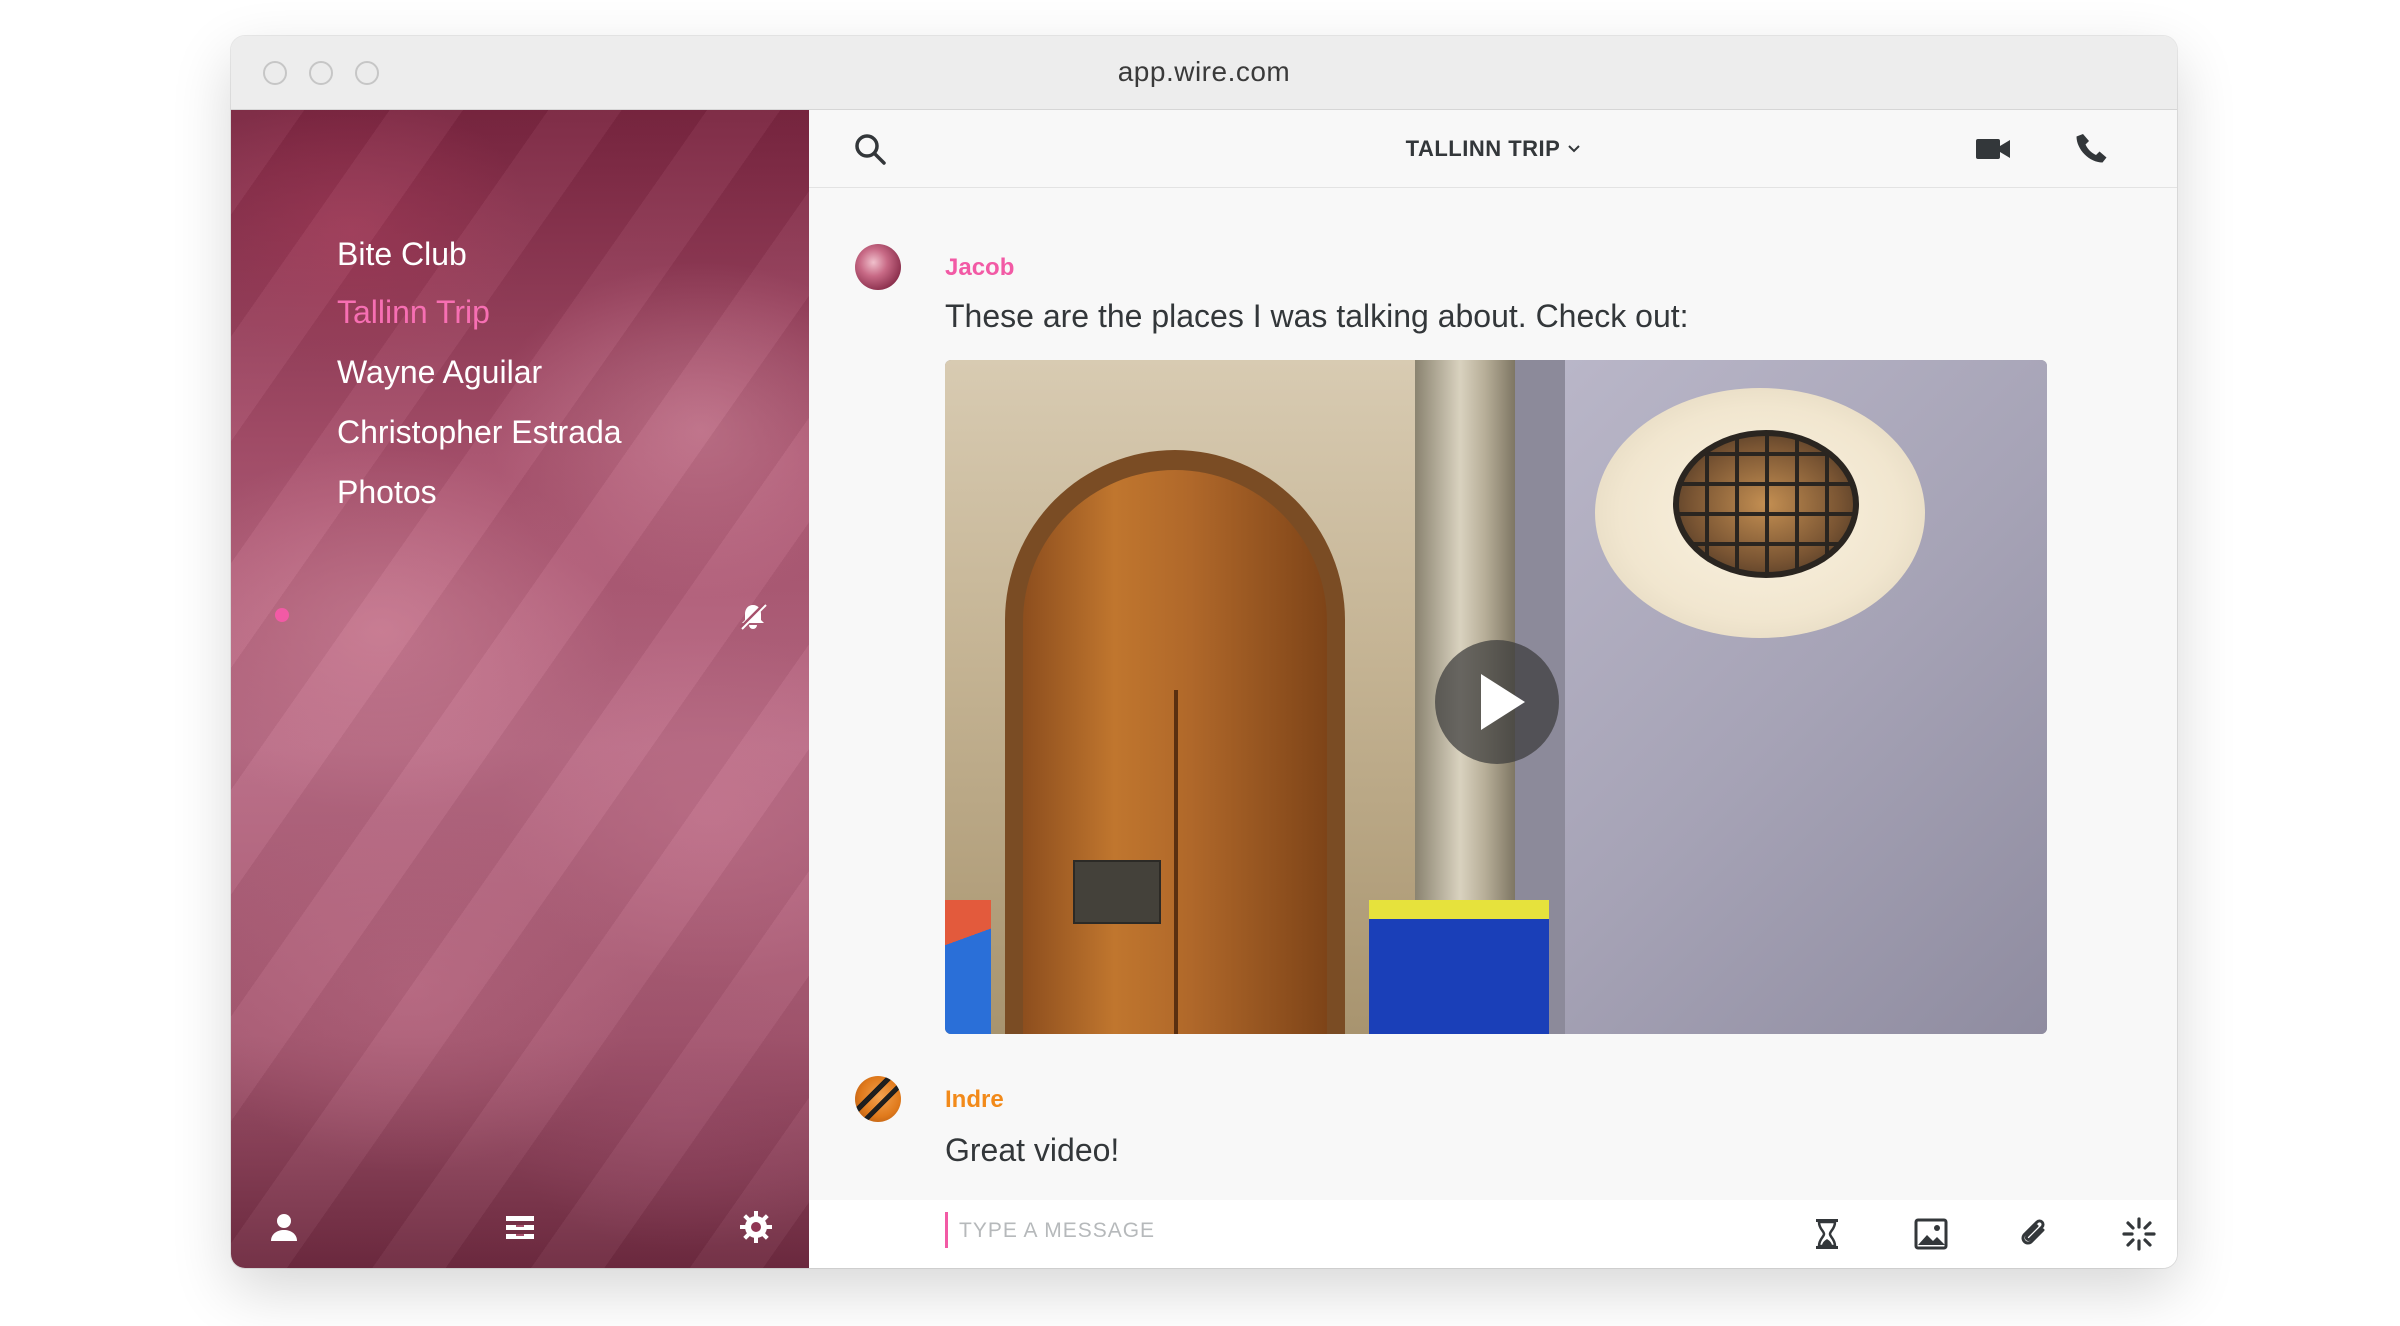  What do you see at coordinates (946, 1230) in the screenshot?
I see `text-cursor` at bounding box center [946, 1230].